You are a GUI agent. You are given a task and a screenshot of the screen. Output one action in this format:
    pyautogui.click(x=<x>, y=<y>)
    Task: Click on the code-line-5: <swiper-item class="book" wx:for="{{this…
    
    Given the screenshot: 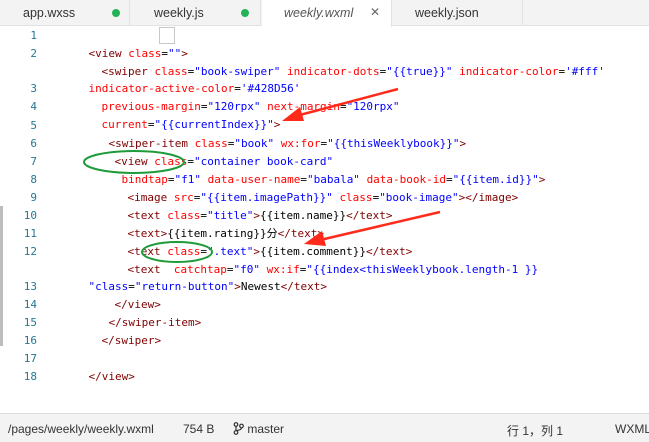 What is the action you would take?
    pyautogui.click(x=274, y=133)
    